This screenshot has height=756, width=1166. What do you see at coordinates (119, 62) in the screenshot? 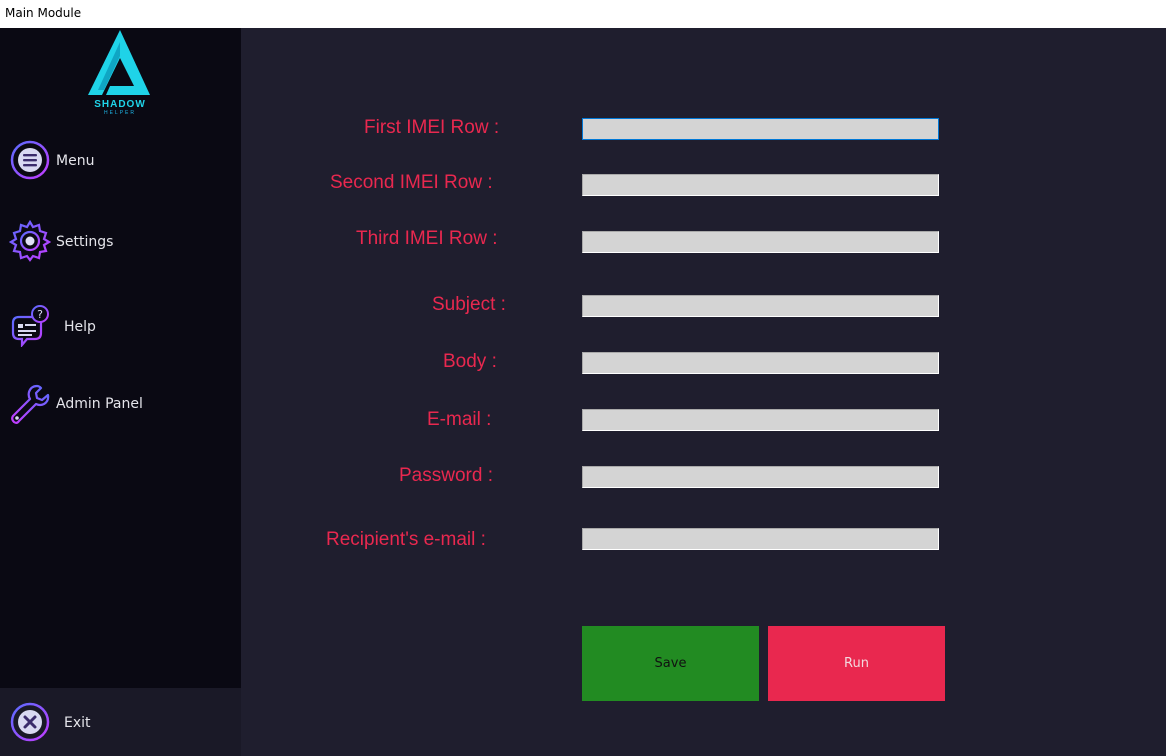
I see `logo-triangle-icon` at bounding box center [119, 62].